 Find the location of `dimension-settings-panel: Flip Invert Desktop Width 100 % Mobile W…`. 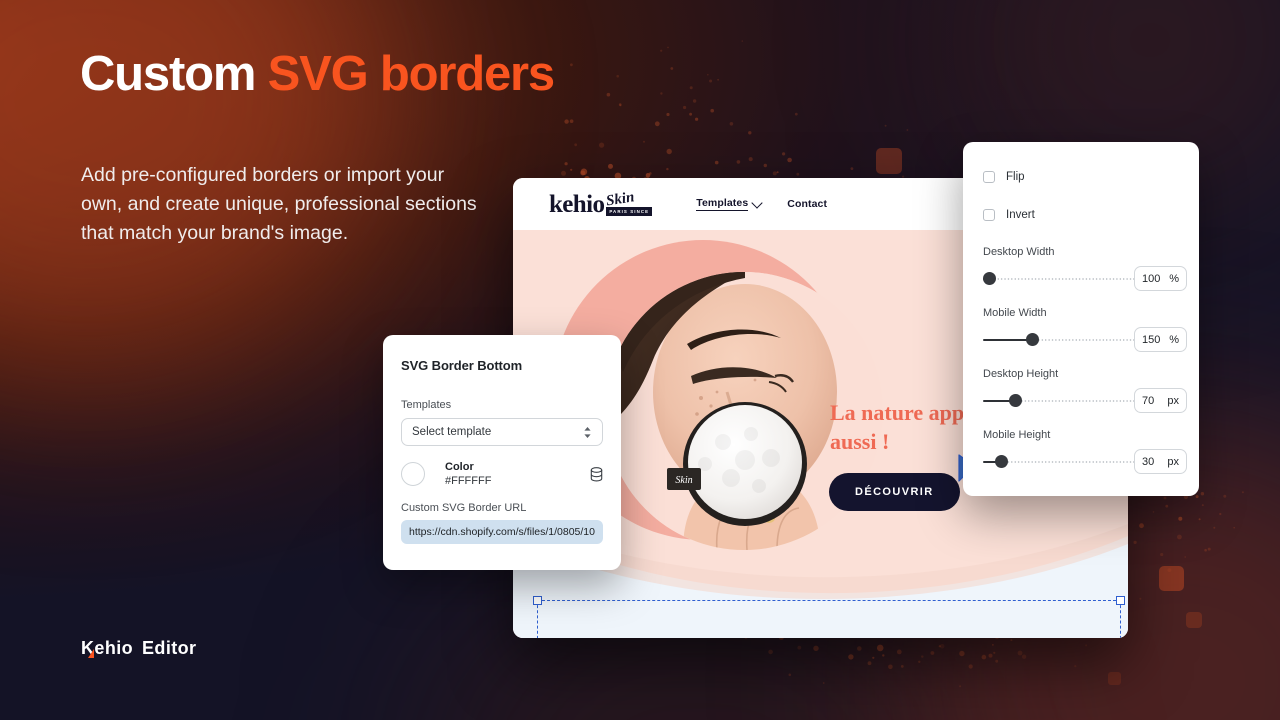

dimension-settings-panel: Flip Invert Desktop Width 100 % Mobile W… is located at coordinates (1081, 319).